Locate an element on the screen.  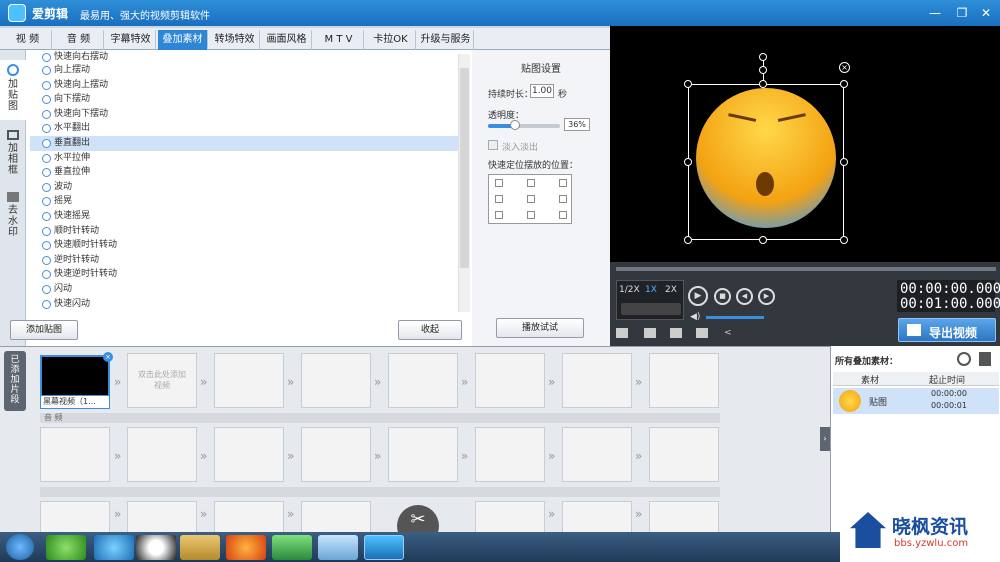
list-item: 快速摇晃 is located at coordinates (244, 216).